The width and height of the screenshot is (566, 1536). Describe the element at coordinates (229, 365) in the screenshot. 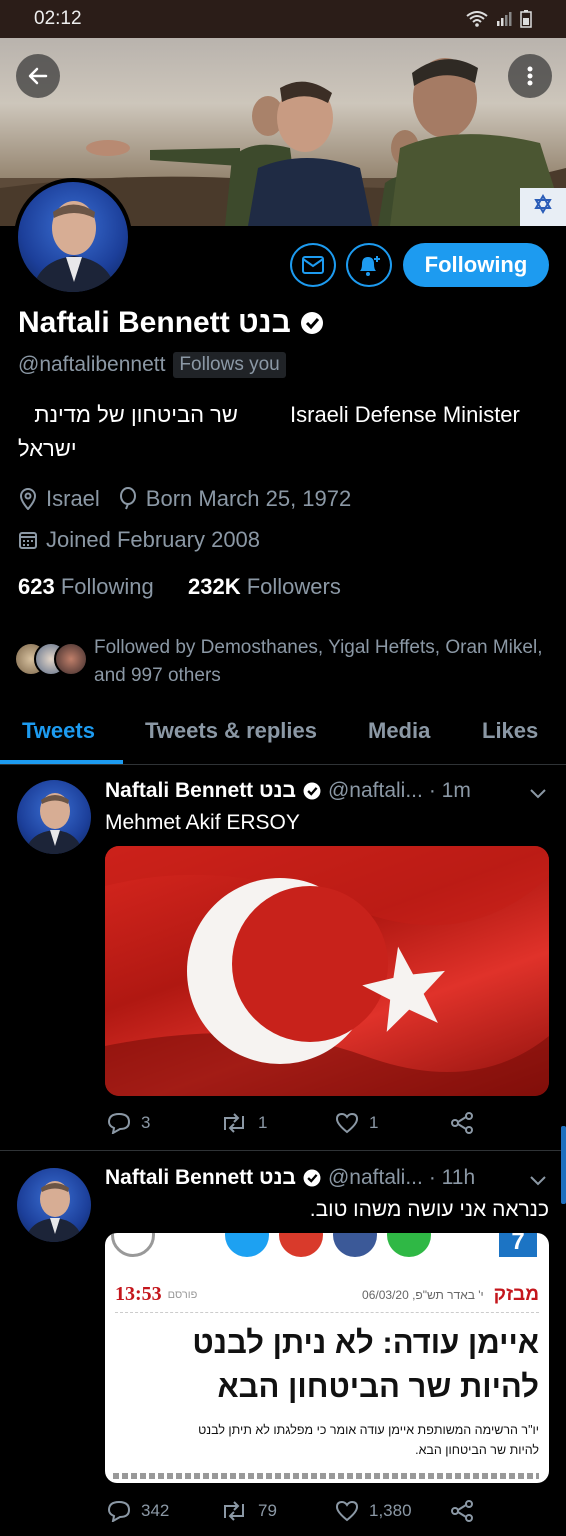

I see `follows-you-badge: Follows you` at that location.